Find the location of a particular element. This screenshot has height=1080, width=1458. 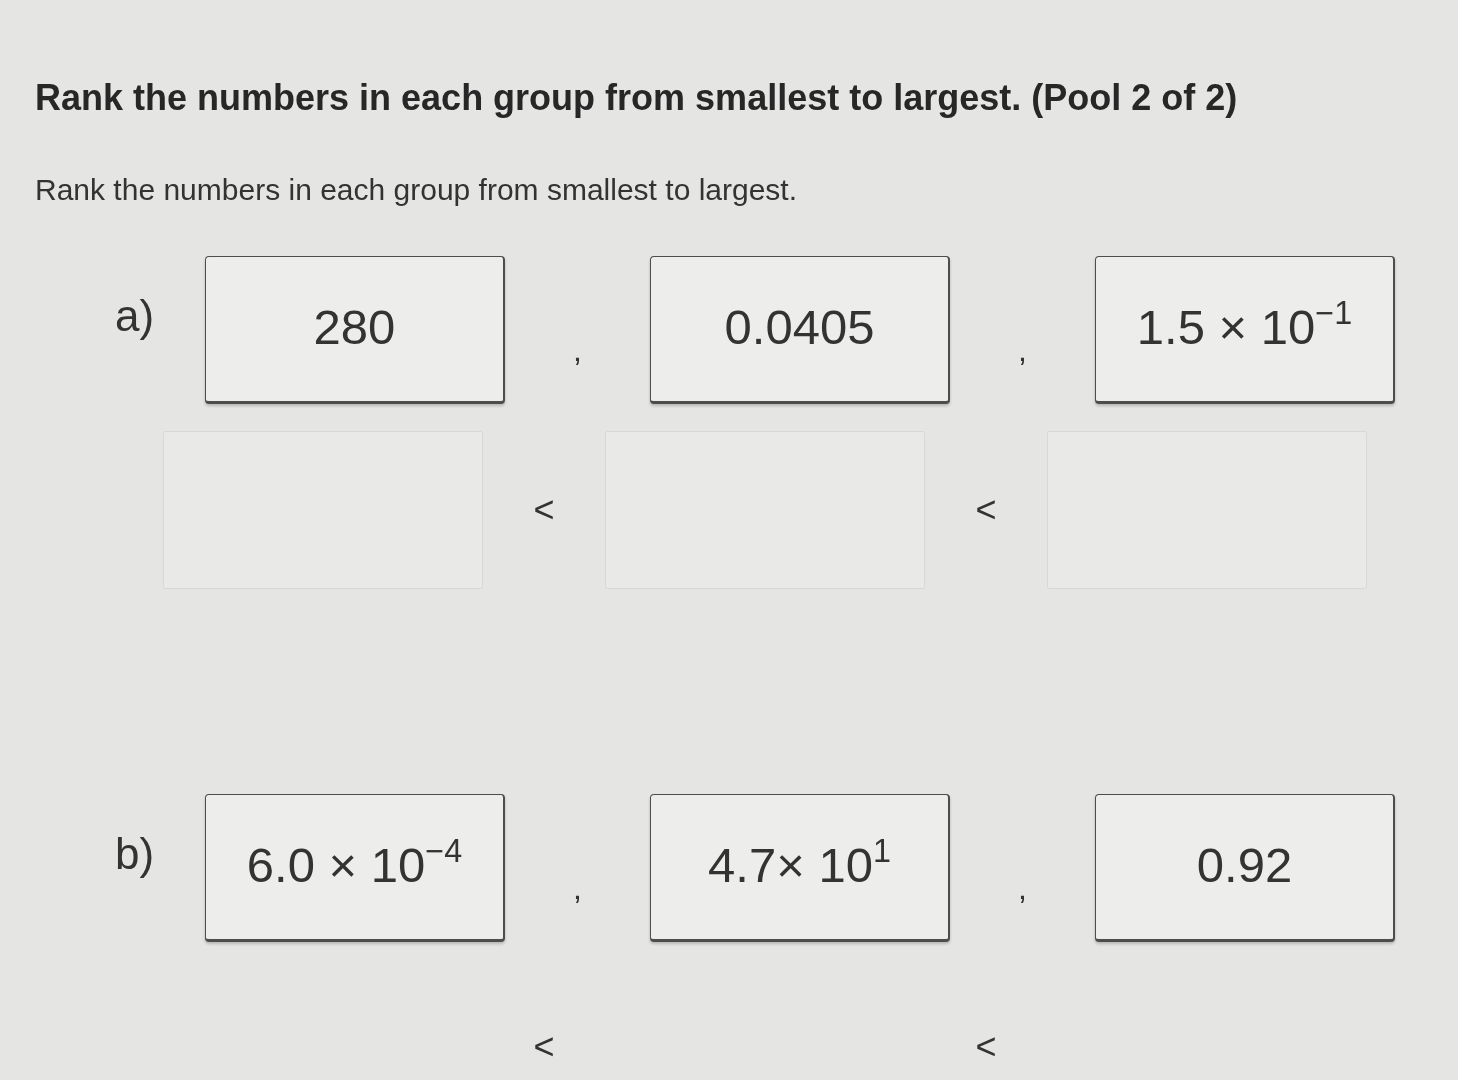

group-label: b) is located at coordinates (135, 853).